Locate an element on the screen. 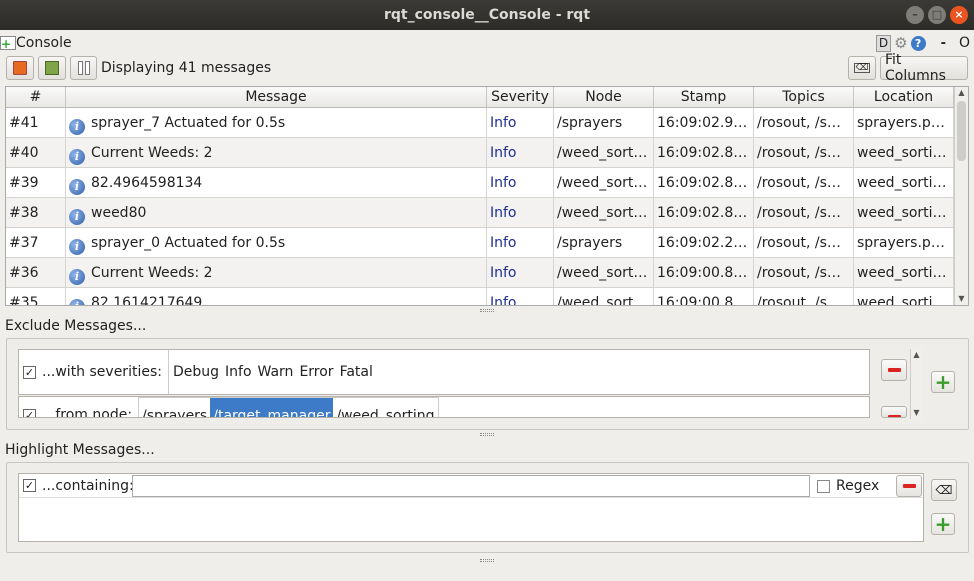 This screenshot has height=581, width=974. plugin-bar: Console D ⚙ ? - O is located at coordinates (487, 44).